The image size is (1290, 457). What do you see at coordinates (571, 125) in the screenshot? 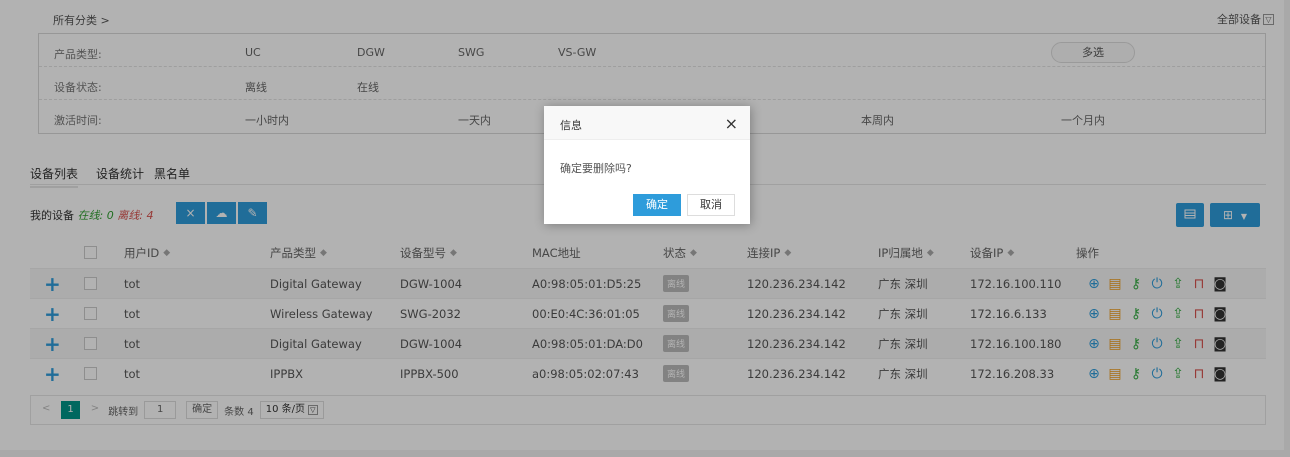
I see `dialog-title: 信息` at bounding box center [571, 125].